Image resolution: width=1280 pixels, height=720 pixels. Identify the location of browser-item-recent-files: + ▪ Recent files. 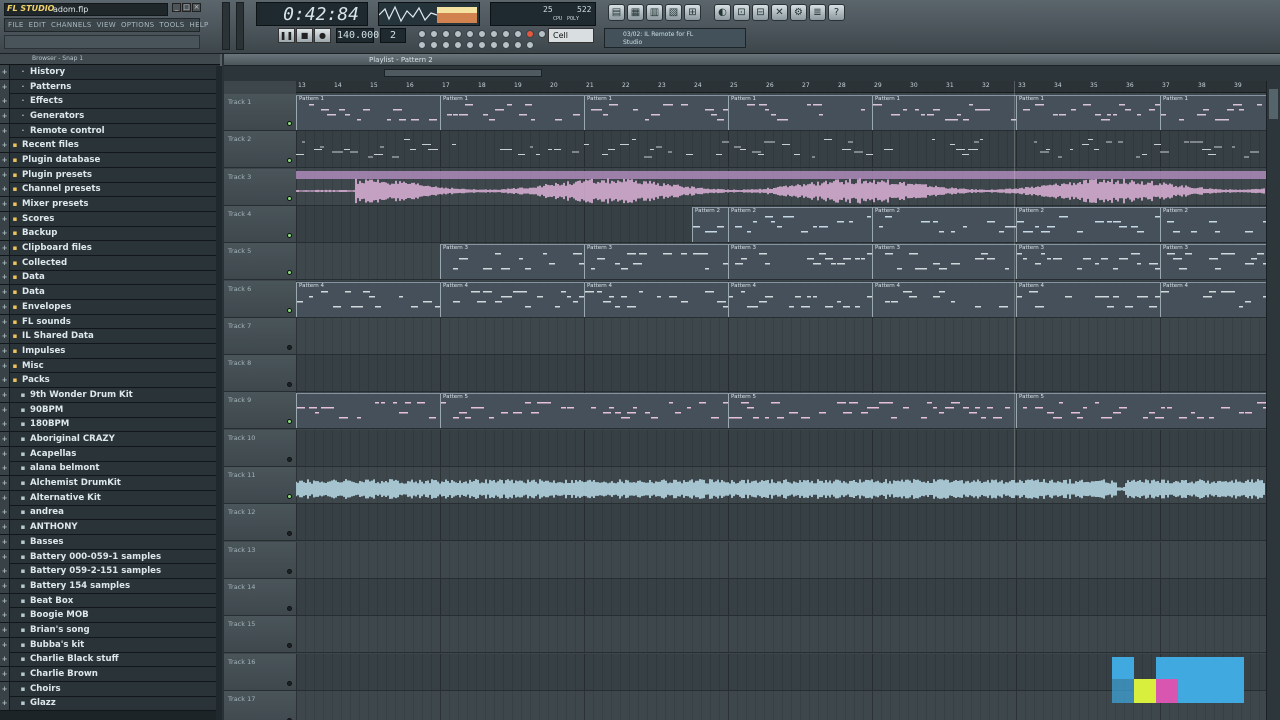
(110, 146).